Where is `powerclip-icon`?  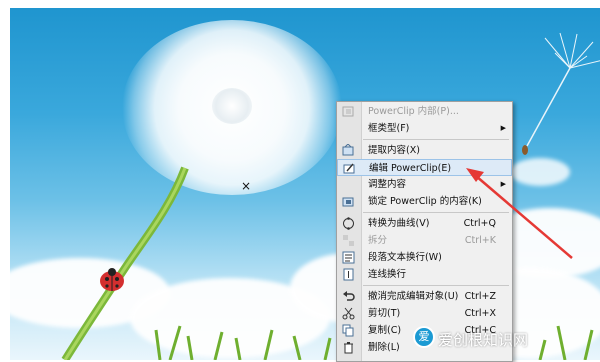
powerclip-icon is located at coordinates (348, 111).